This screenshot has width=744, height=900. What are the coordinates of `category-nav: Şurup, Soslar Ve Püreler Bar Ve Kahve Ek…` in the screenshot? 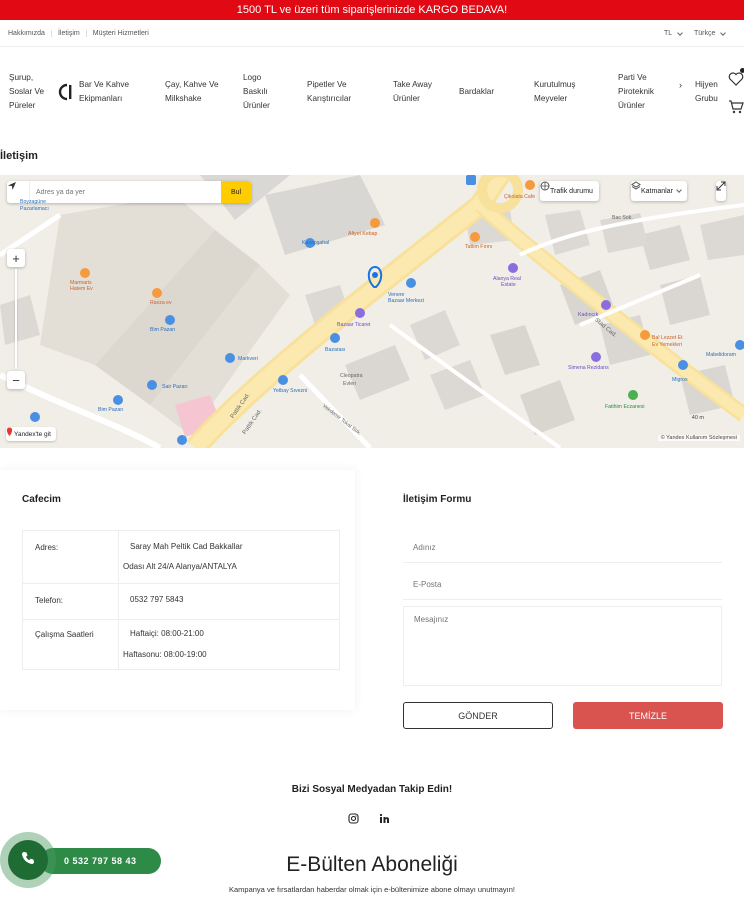 It's located at (372, 93).